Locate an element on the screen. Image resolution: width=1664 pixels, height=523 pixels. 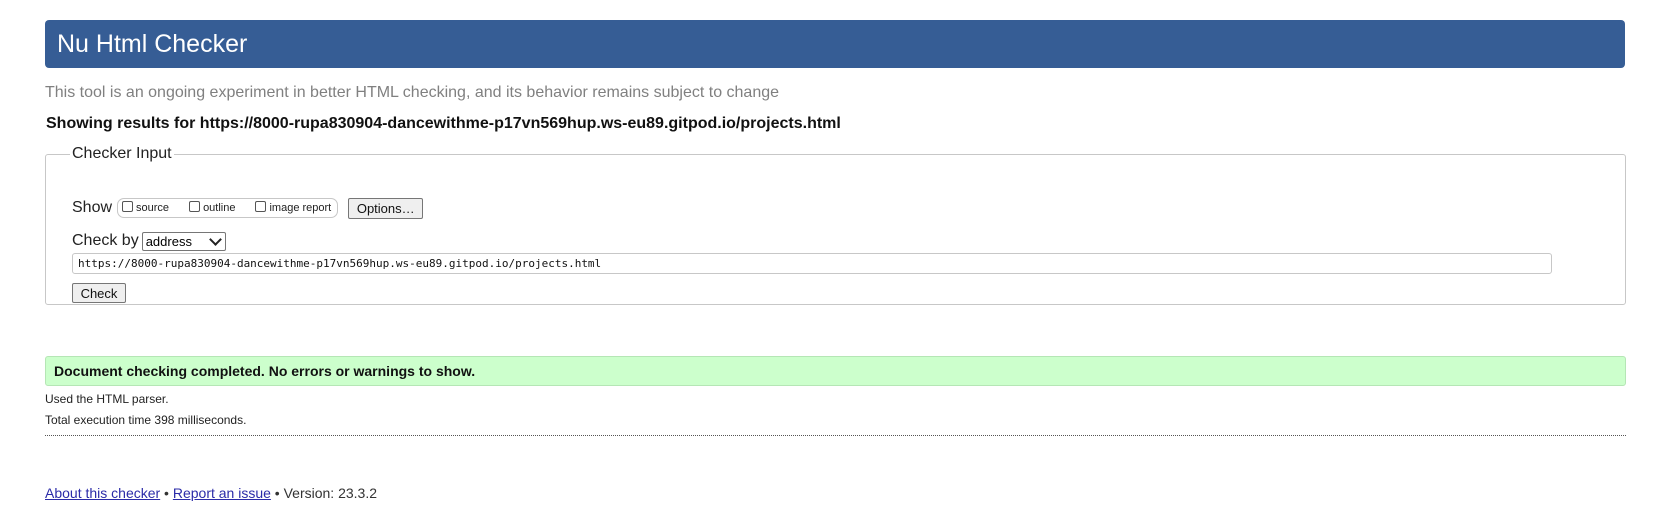
show-image-report-option: image report is located at coordinates (293, 207).